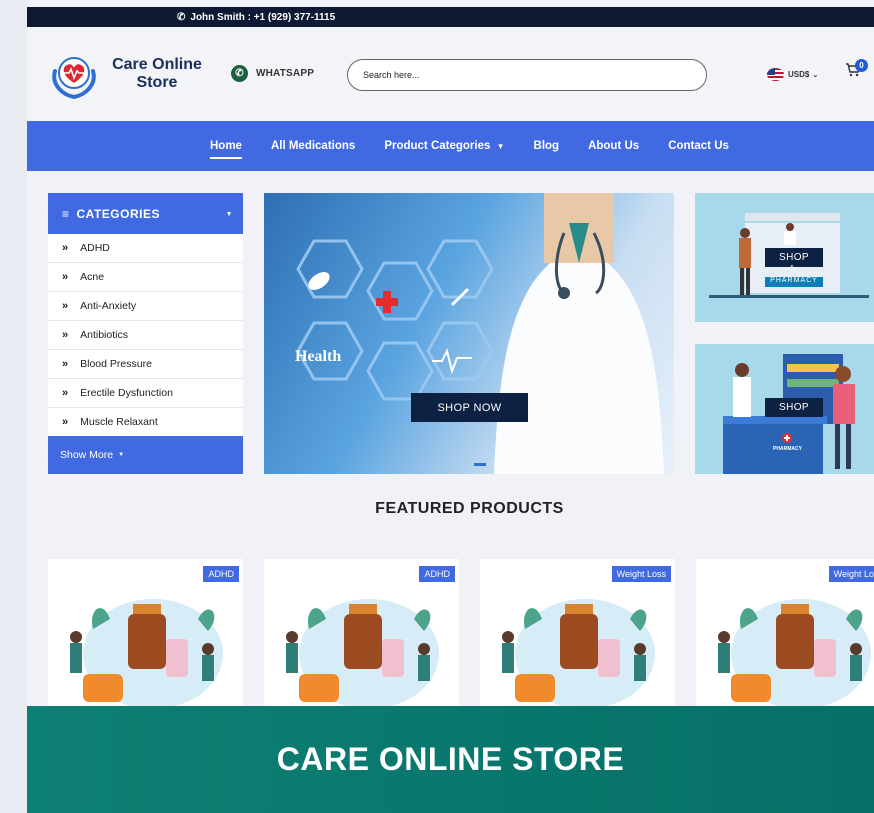 This screenshot has width=874, height=813. I want to click on category-item-acne: » Acne, so click(145, 277).